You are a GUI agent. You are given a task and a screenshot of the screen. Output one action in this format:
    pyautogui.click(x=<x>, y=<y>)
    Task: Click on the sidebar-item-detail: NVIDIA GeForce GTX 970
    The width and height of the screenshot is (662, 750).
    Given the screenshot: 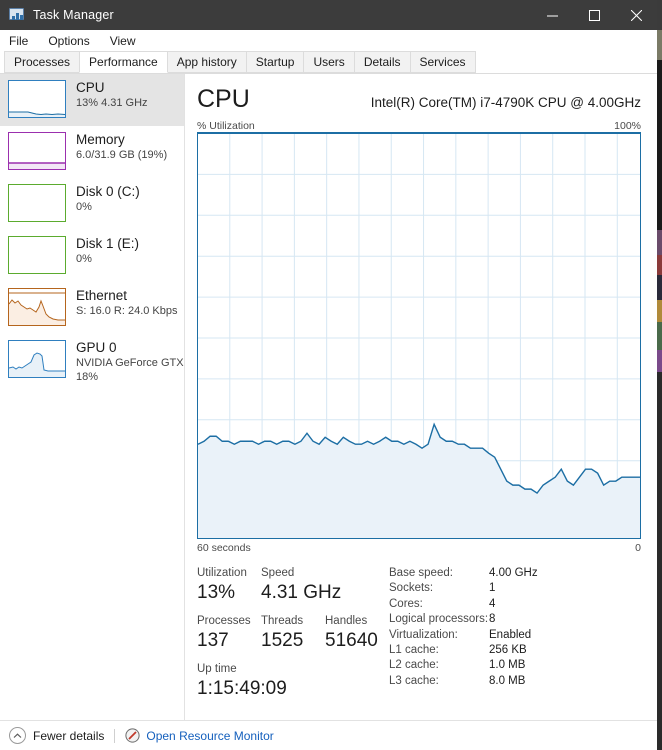 What is the action you would take?
    pyautogui.click(x=130, y=363)
    